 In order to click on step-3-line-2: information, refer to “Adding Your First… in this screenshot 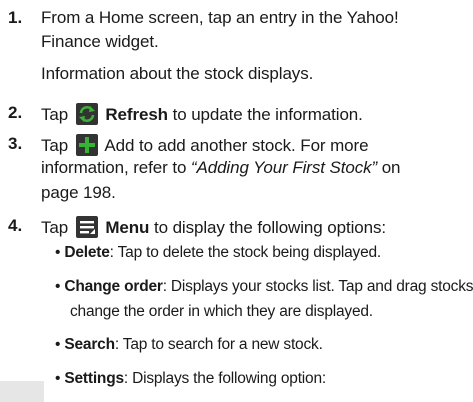, I will do `click(221, 168)`.